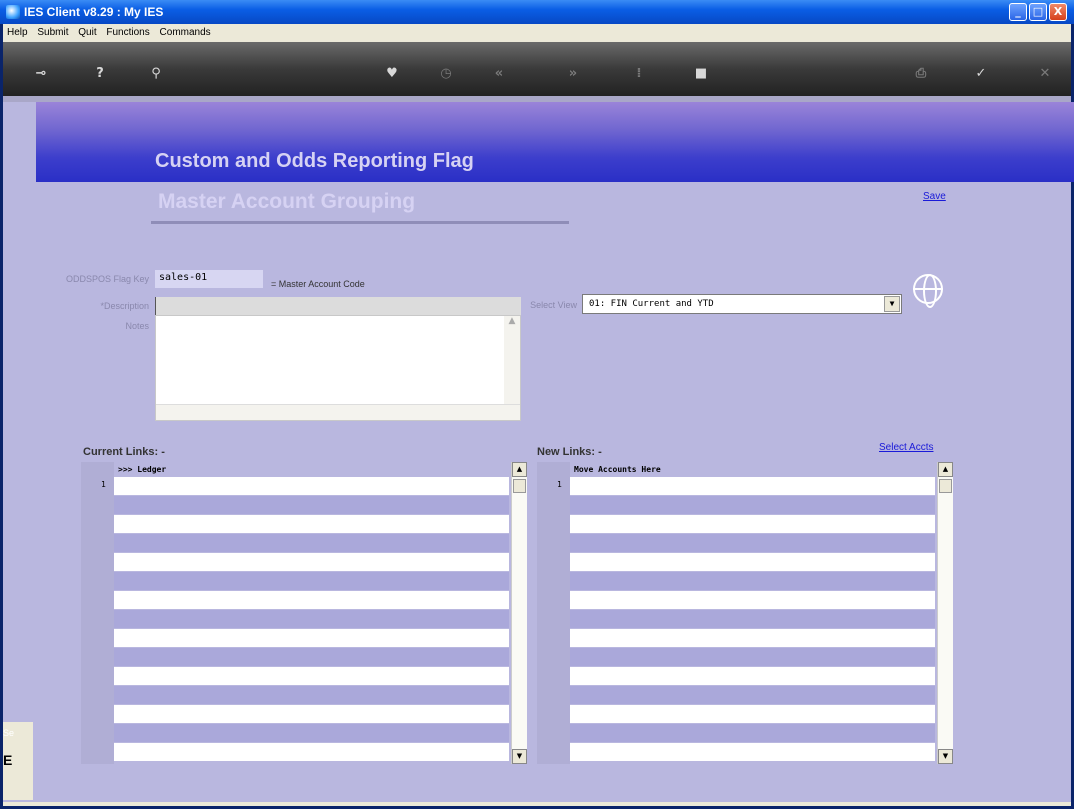 The image size is (1074, 809). What do you see at coordinates (553, 305) in the screenshot?
I see `select-view-label: Select View` at bounding box center [553, 305].